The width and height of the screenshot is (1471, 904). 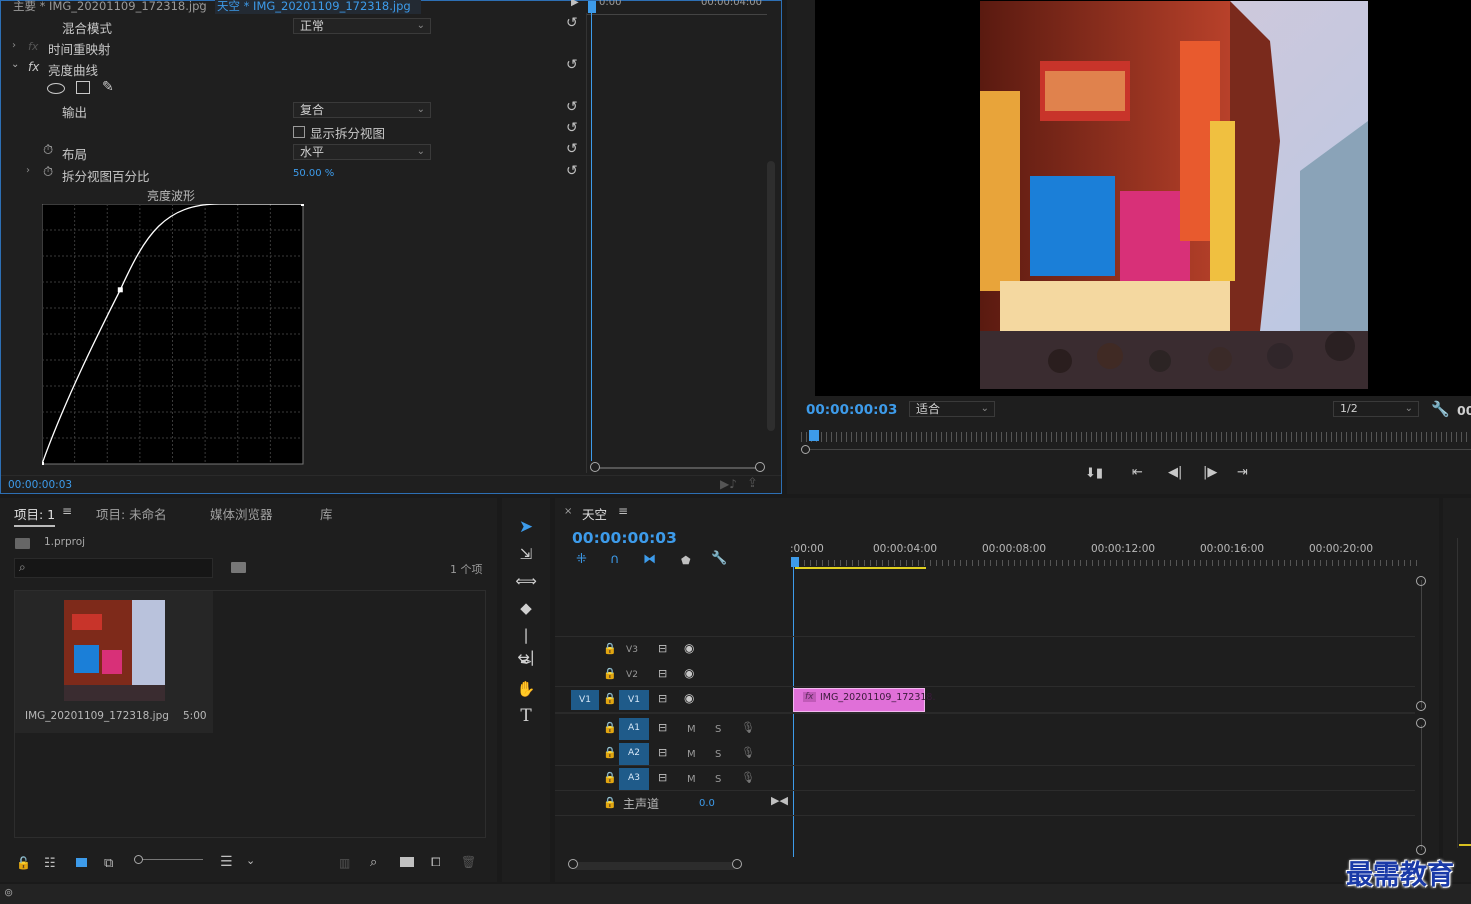 What do you see at coordinates (575, 4) in the screenshot?
I see `play-arrow-icon: ▶` at bounding box center [575, 4].